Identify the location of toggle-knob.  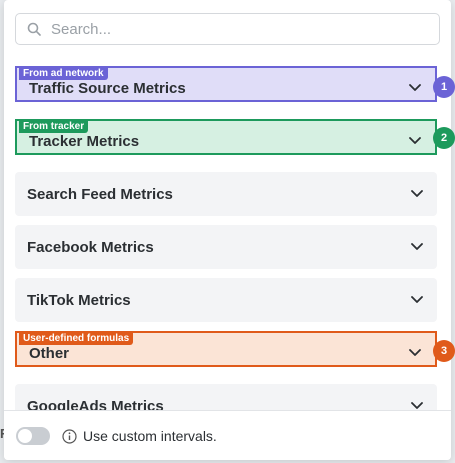
(25, 436).